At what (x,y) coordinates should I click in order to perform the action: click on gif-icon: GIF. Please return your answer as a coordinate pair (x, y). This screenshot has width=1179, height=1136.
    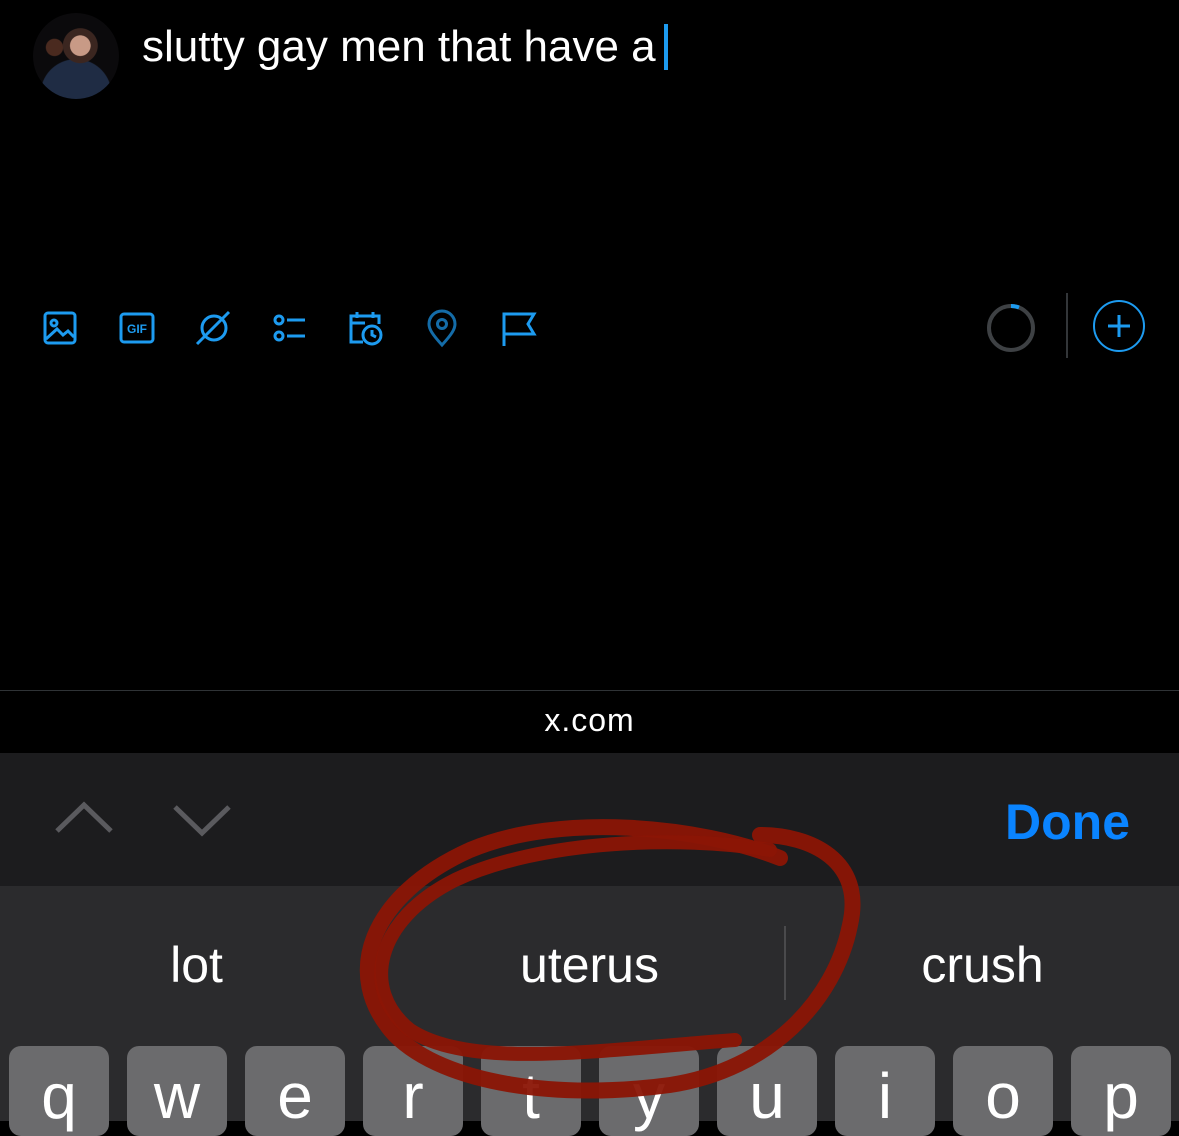
    Looking at the image, I should click on (137, 327).